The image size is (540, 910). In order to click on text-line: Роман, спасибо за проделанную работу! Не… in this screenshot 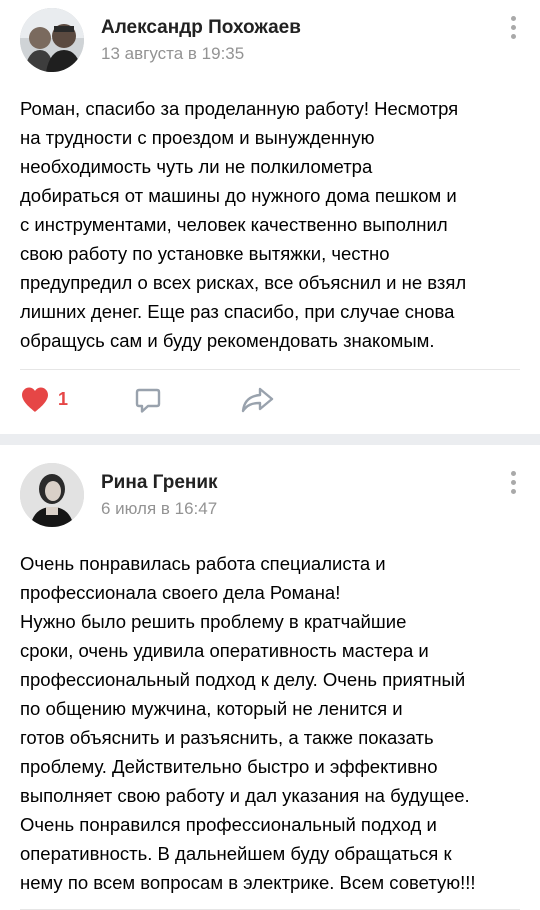, I will do `click(239, 108)`.